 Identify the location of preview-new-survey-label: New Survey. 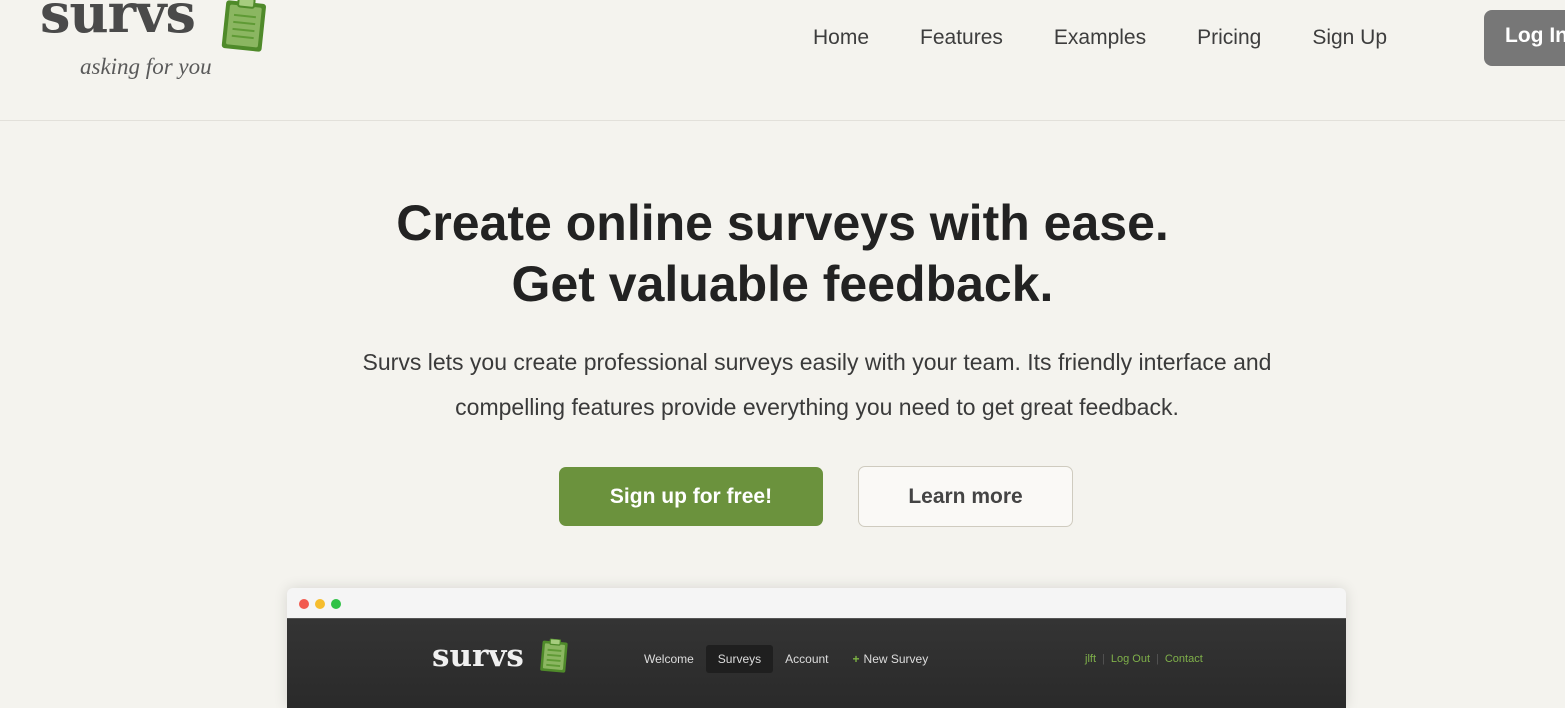
(896, 659).